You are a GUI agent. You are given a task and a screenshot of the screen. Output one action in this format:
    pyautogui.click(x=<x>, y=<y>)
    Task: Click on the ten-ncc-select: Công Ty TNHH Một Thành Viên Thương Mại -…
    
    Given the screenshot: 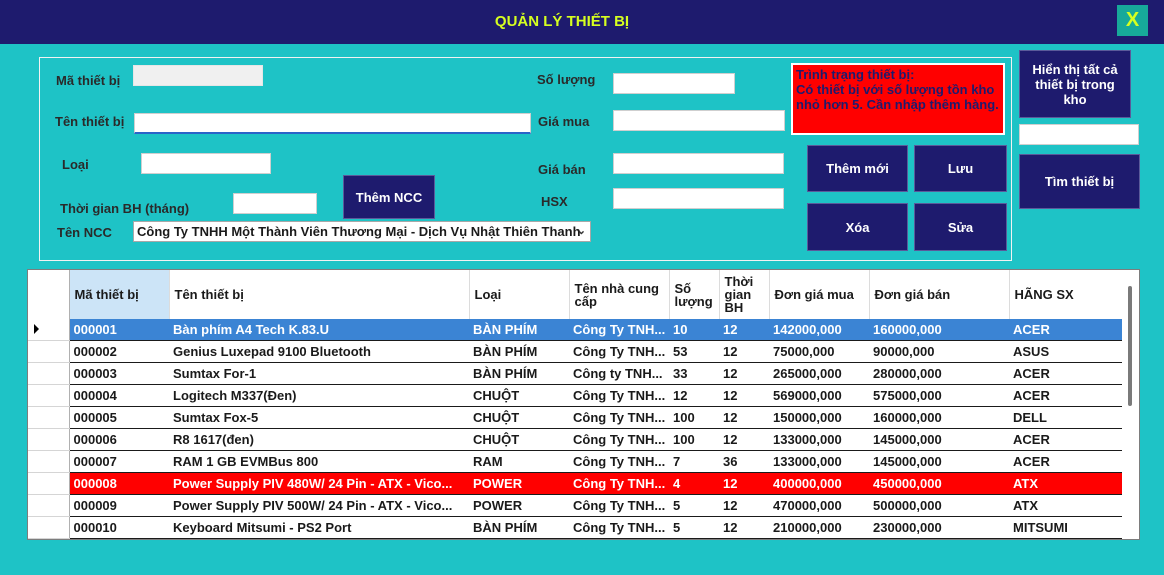 What is the action you would take?
    pyautogui.click(x=362, y=231)
    